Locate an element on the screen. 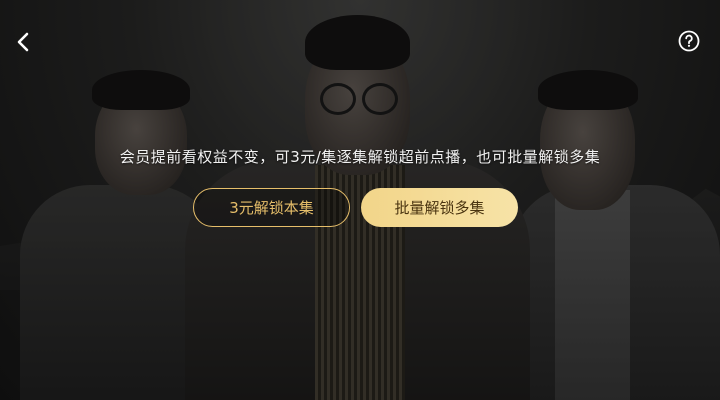 The image size is (720, 400). batch-unlock-button: 批量解锁多集 is located at coordinates (439, 207).